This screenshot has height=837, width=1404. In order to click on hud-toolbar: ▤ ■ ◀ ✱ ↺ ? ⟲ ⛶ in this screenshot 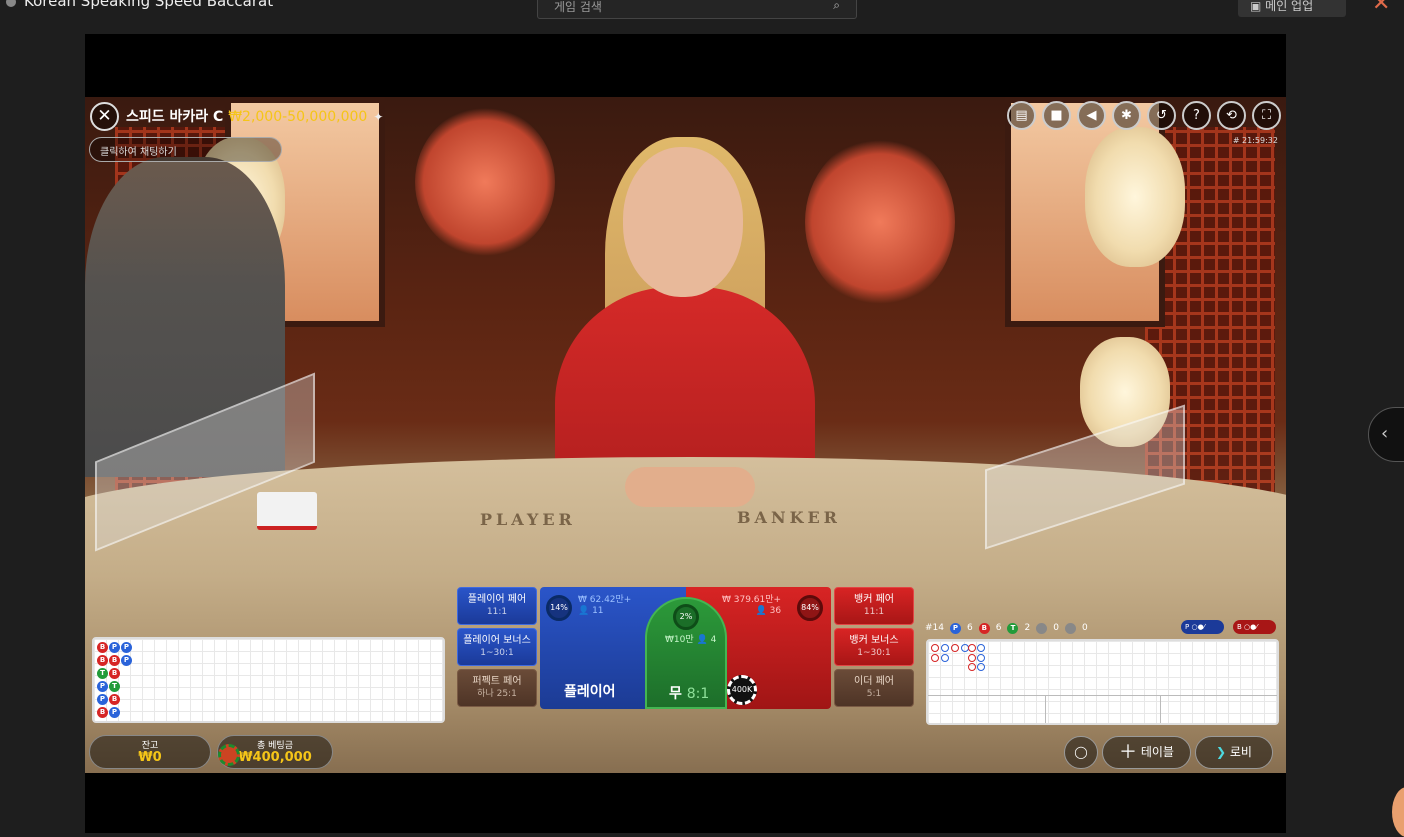, I will do `click(1144, 115)`.